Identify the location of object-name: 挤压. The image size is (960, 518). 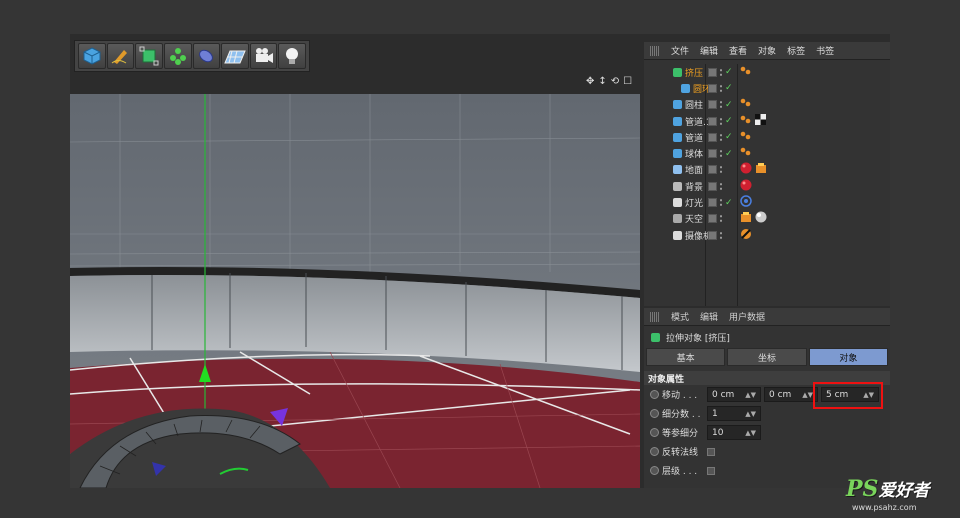
(694, 72).